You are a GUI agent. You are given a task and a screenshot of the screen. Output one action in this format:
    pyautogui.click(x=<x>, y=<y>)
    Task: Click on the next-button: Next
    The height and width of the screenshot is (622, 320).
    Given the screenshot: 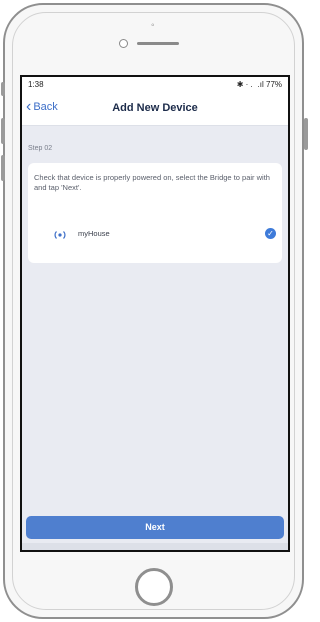 What is the action you would take?
    pyautogui.click(x=155, y=527)
    